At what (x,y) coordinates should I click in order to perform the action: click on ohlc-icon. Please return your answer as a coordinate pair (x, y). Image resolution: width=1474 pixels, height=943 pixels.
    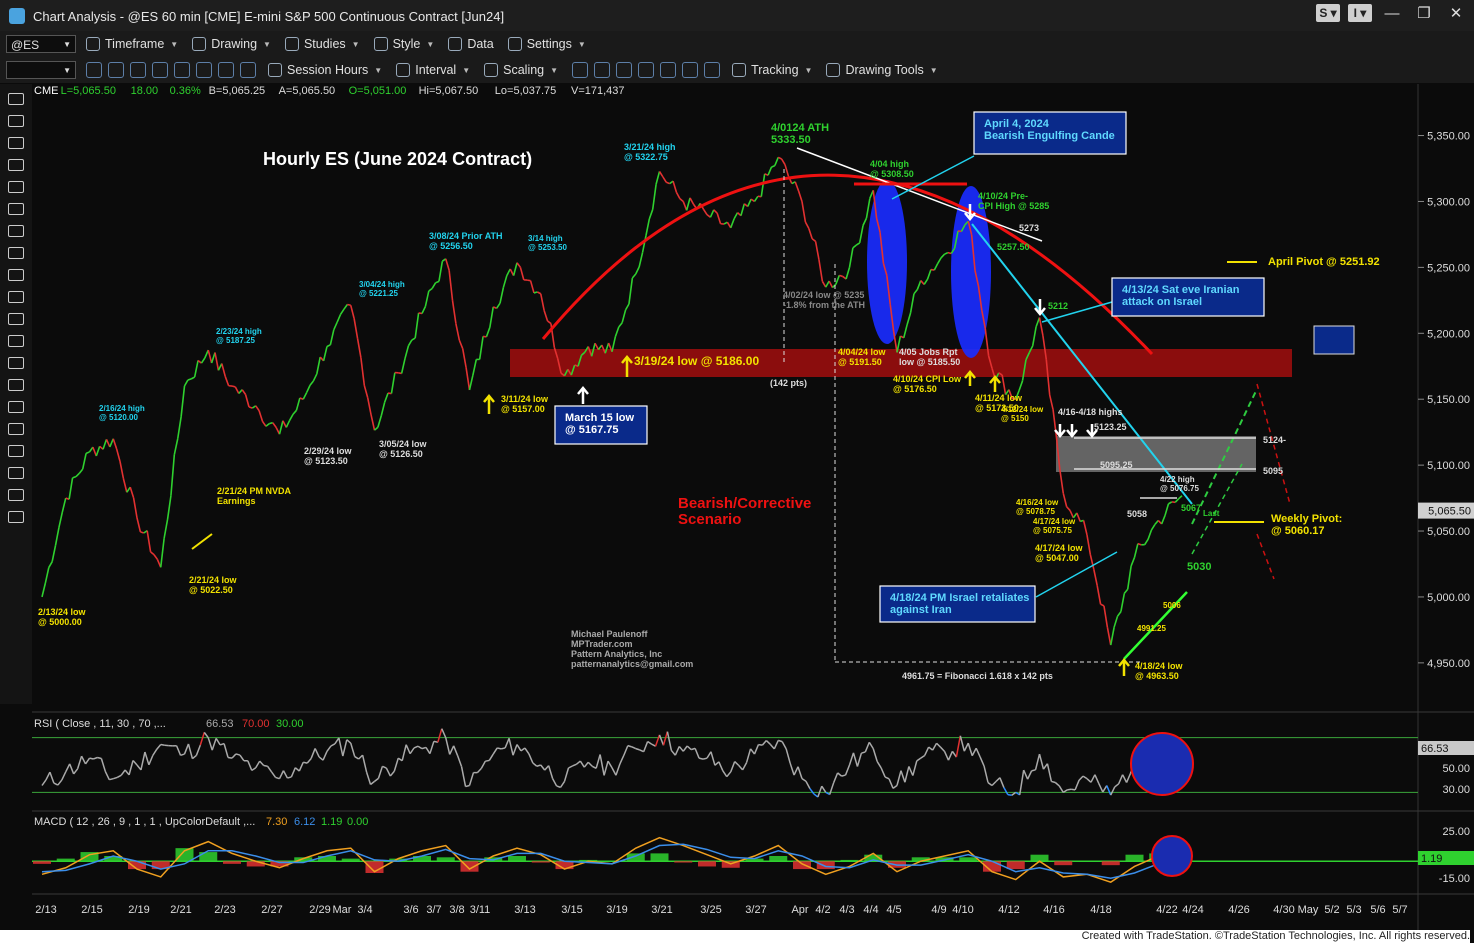
    Looking at the image, I should click on (646, 70).